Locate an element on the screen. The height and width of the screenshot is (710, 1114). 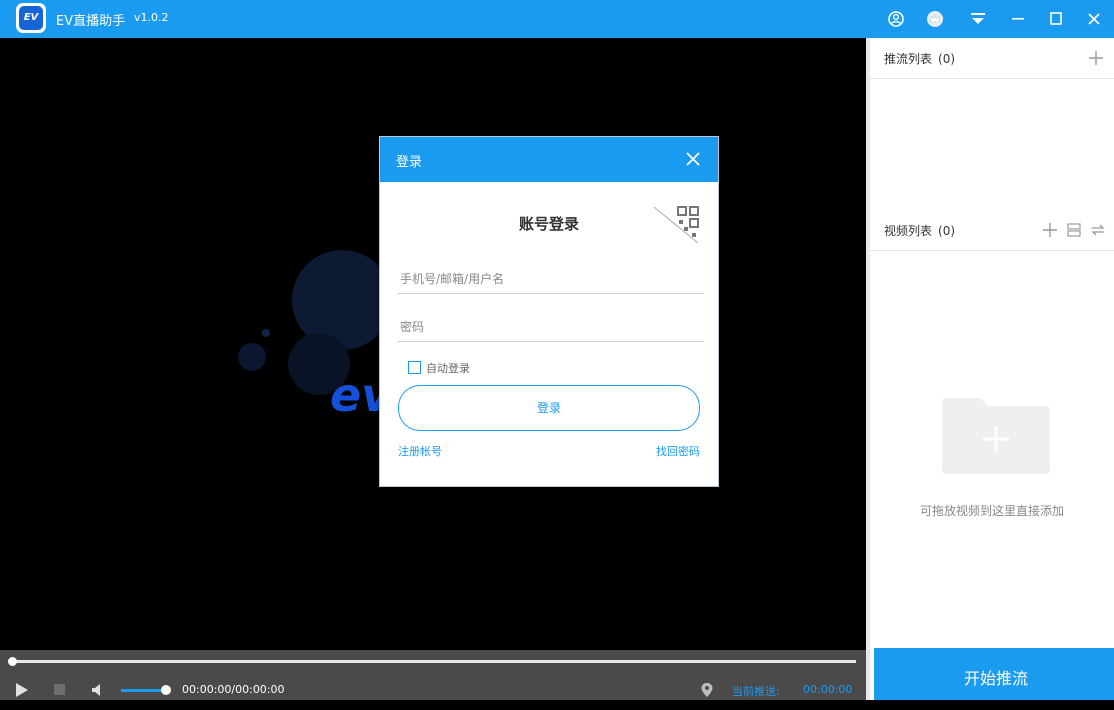
app-version: v1.0.2 is located at coordinates (151, 17).